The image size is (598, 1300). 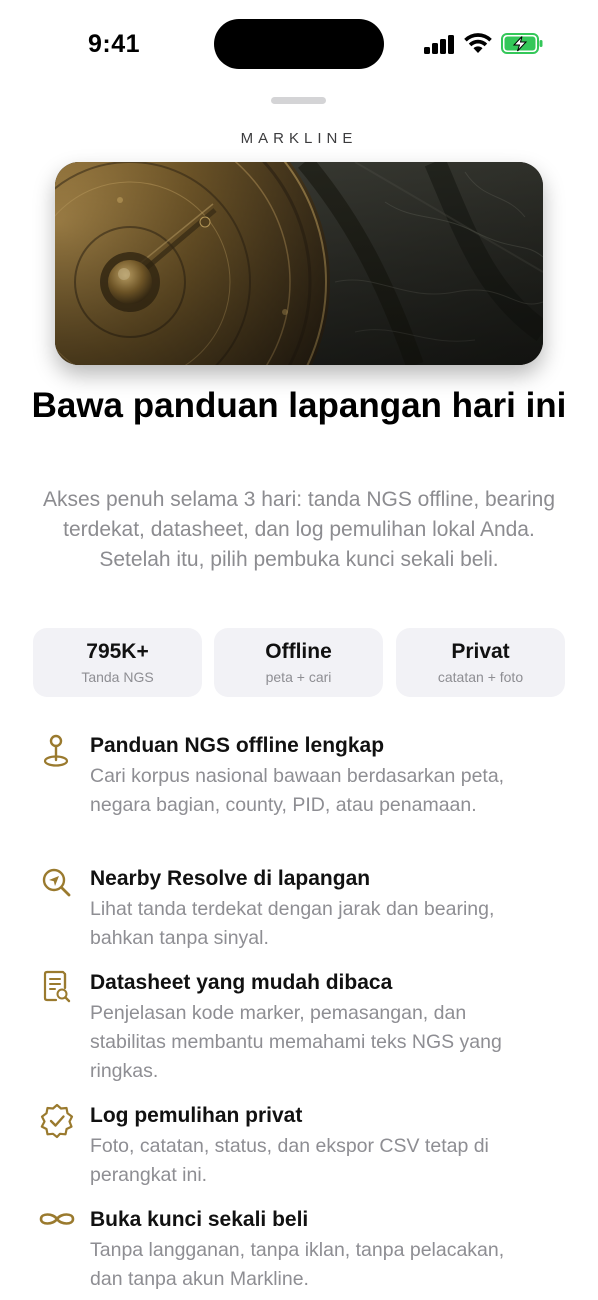 What do you see at coordinates (117, 651) in the screenshot?
I see `stat-value: 795K+` at bounding box center [117, 651].